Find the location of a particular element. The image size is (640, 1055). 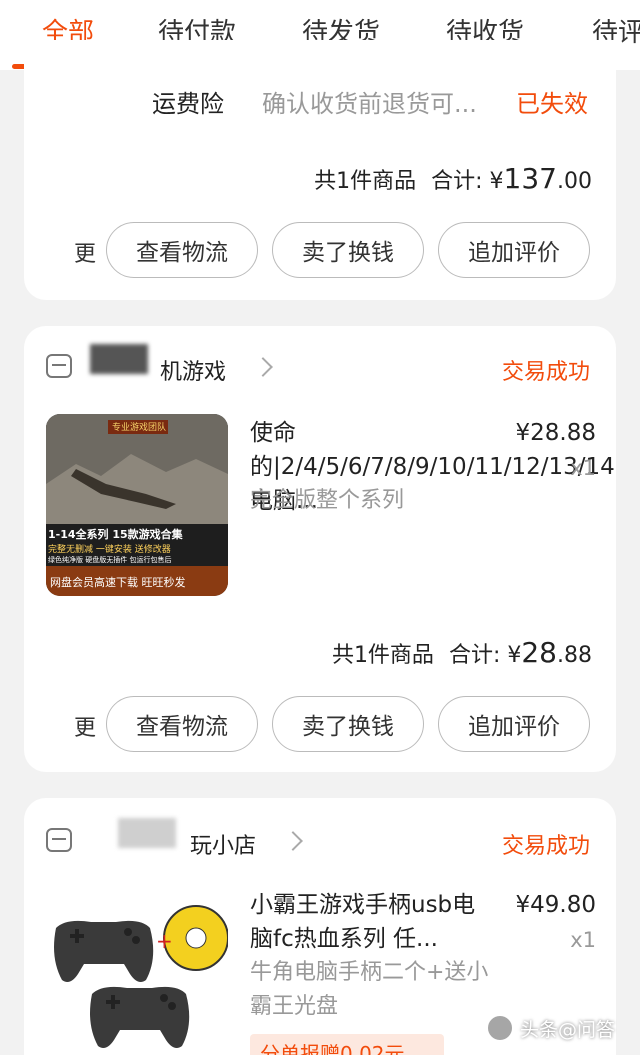

cover-line-2: 完整无删减 一键安装 送修改器 is located at coordinates (109, 550).